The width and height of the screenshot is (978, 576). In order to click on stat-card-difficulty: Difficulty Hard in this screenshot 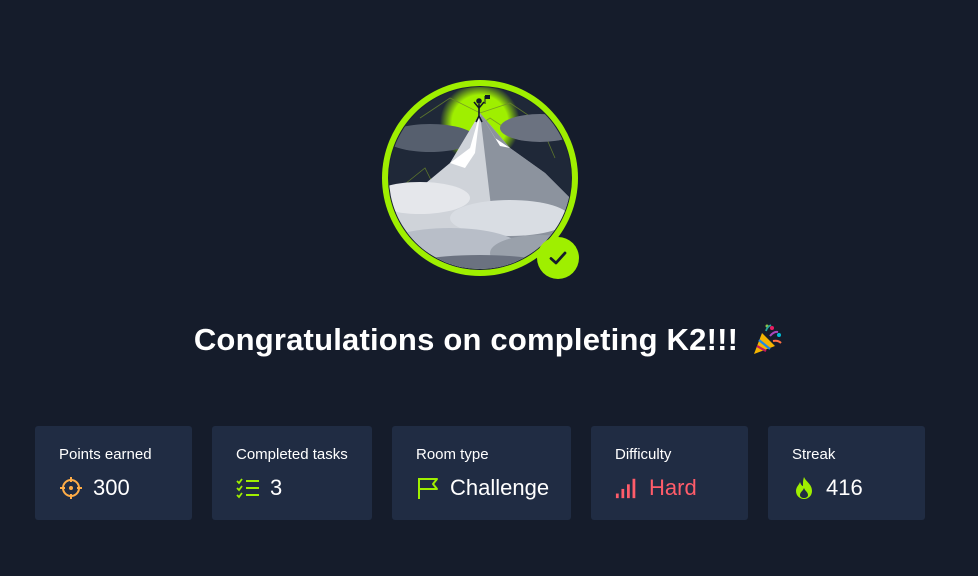, I will do `click(669, 473)`.